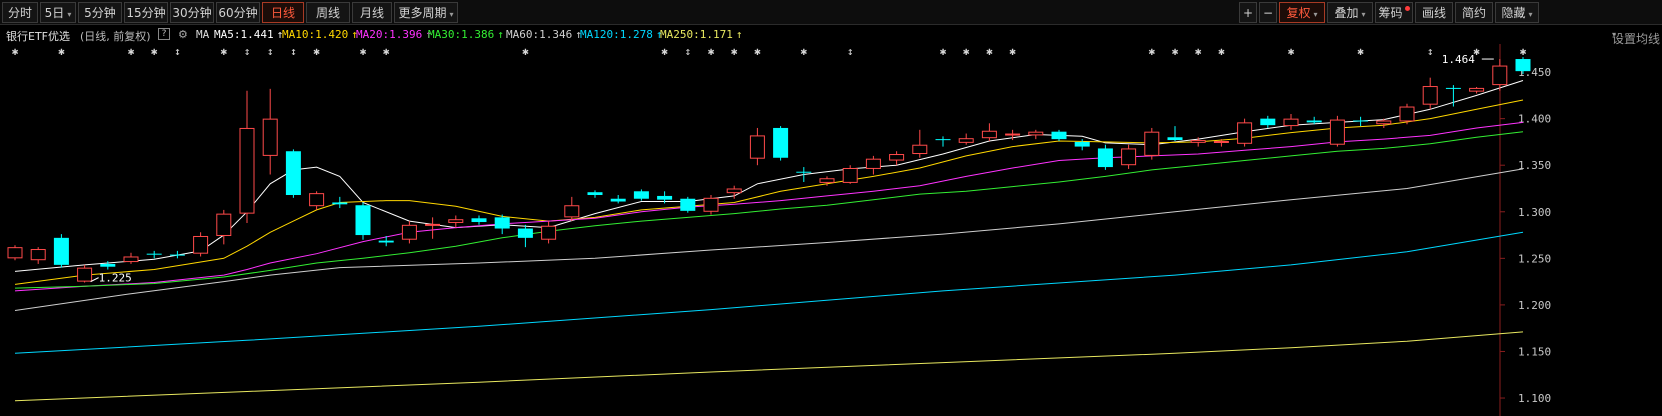 Image resolution: width=1662 pixels, height=416 pixels. I want to click on security-name: 银行ETF优选, so click(38, 36).